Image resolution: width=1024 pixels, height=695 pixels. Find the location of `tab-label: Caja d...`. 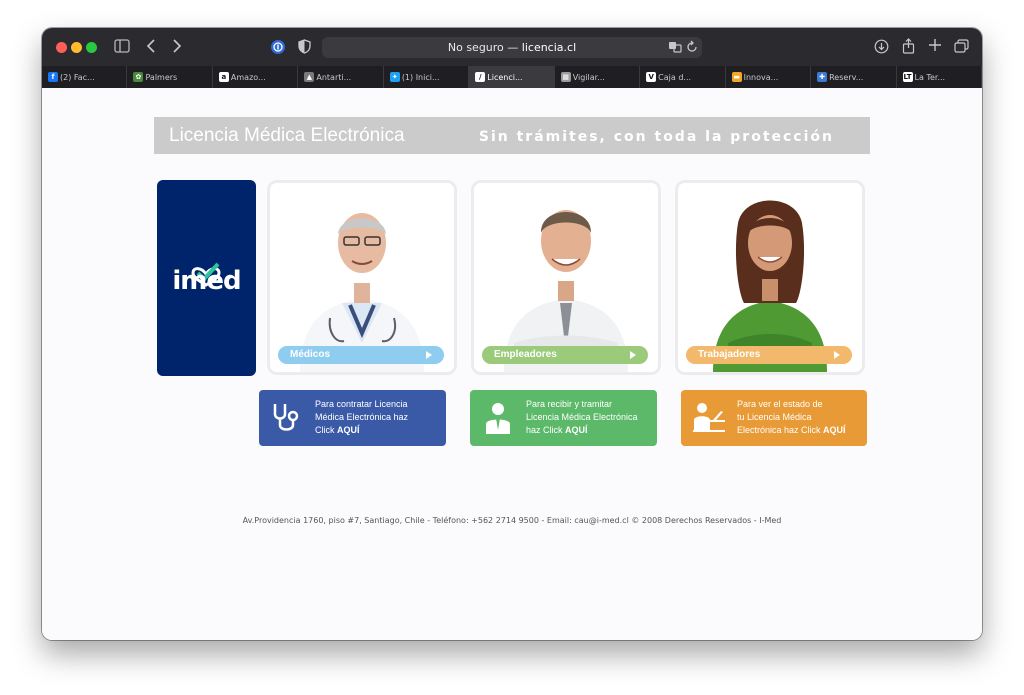

tab-label: Caja d... is located at coordinates (675, 77).